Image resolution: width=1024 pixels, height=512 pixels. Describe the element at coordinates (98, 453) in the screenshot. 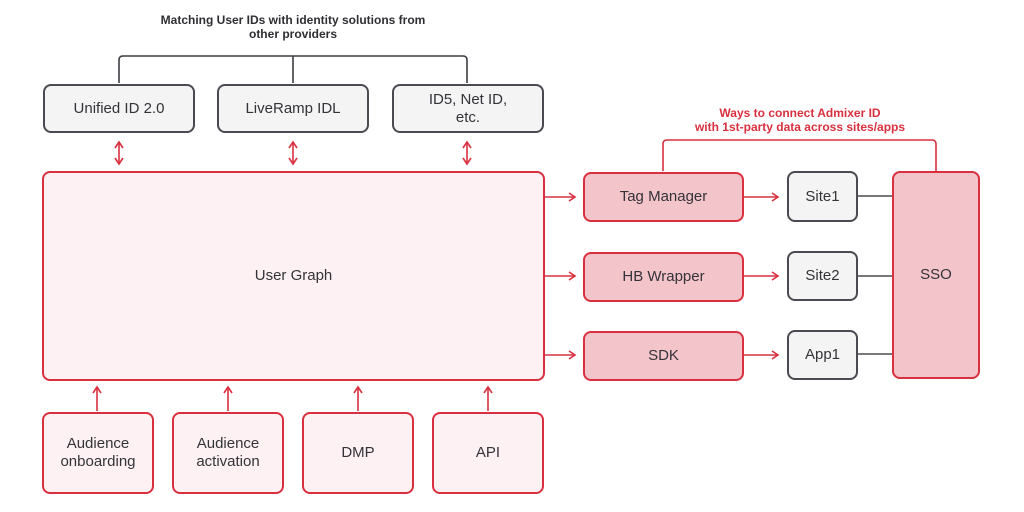

I see `input-audience-onboarding: Audience onboarding` at that location.